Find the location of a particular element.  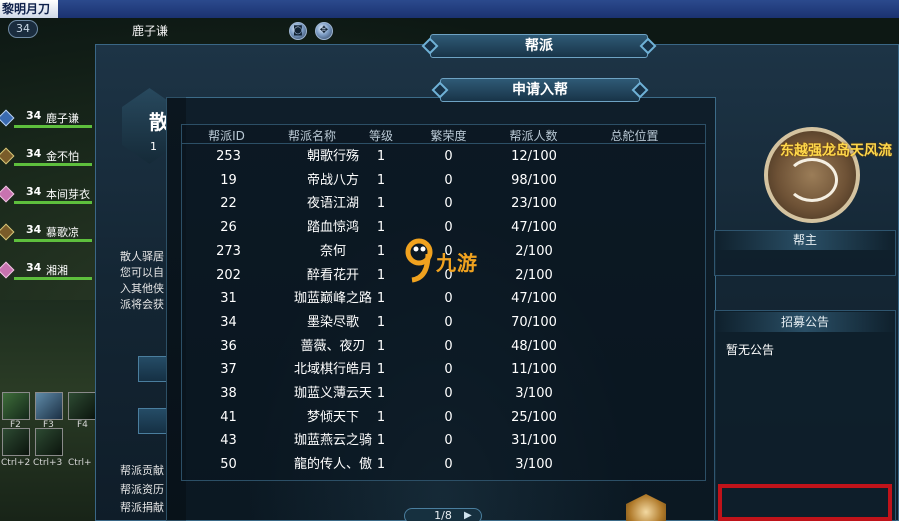

column-header-name: 帮派名称 is located at coordinates (312, 135).